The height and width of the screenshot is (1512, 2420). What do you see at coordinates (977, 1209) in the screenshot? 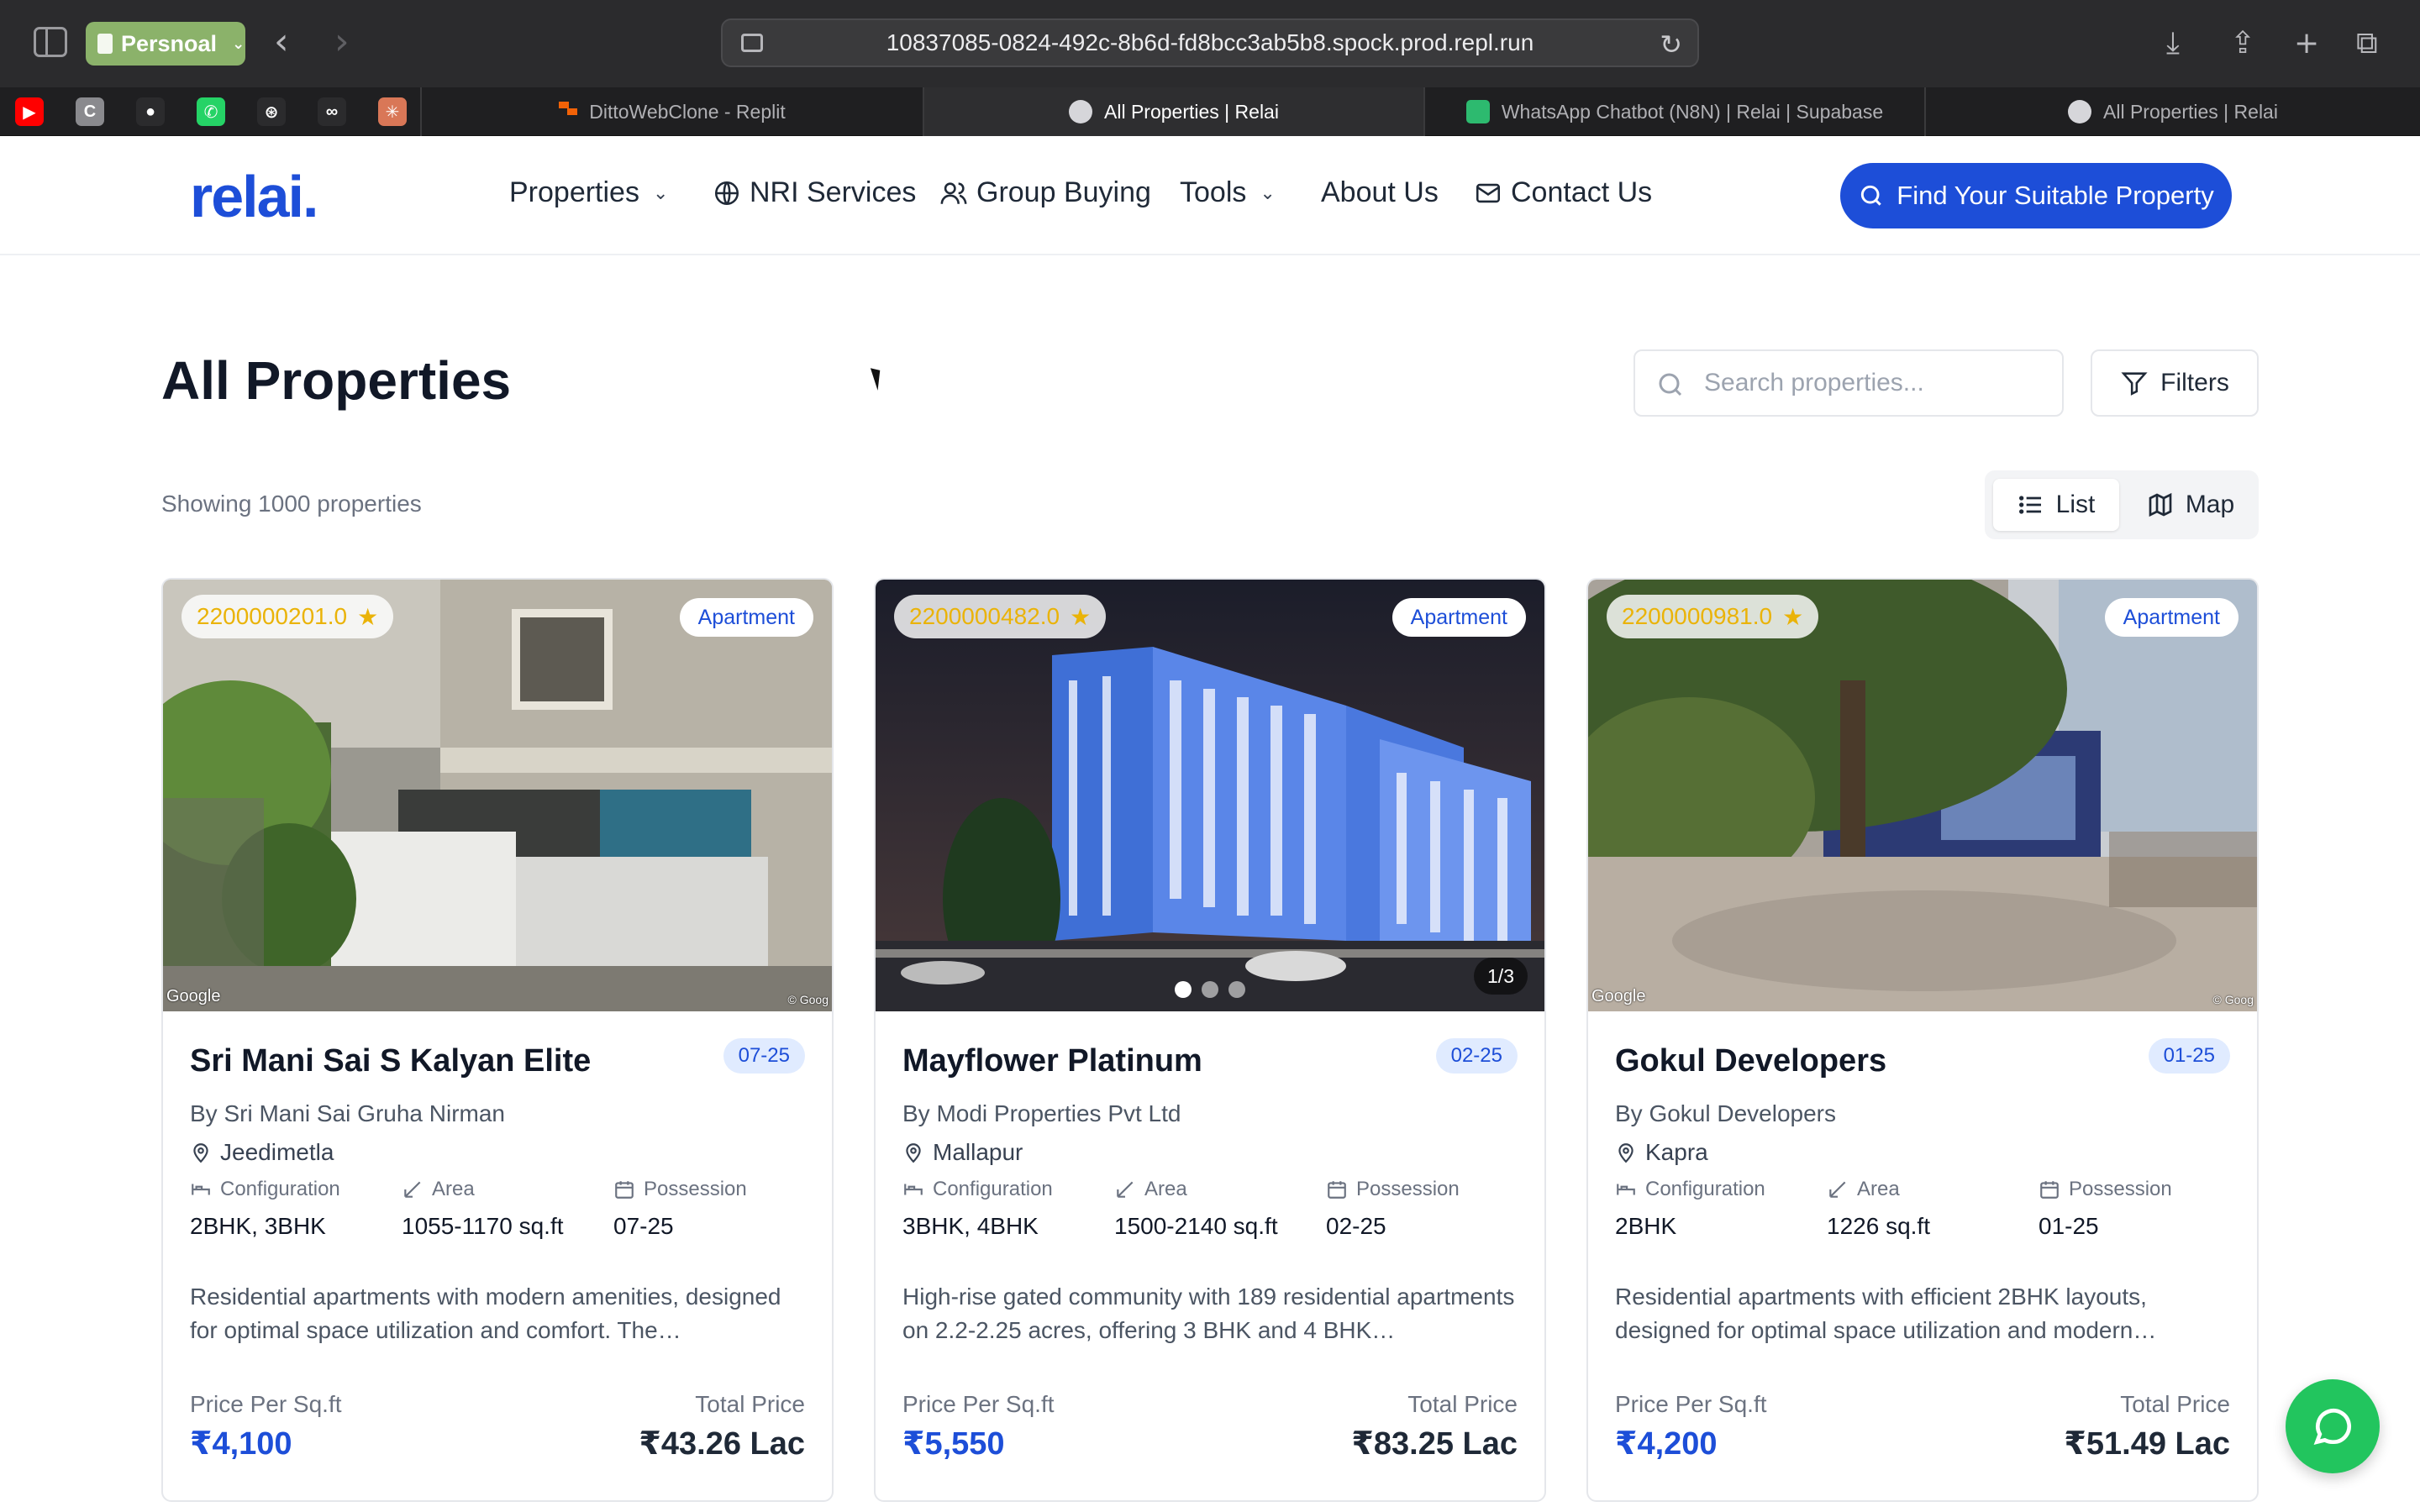
I see `spec-configuration: Configuration 3BHK, 4BHK` at bounding box center [977, 1209].